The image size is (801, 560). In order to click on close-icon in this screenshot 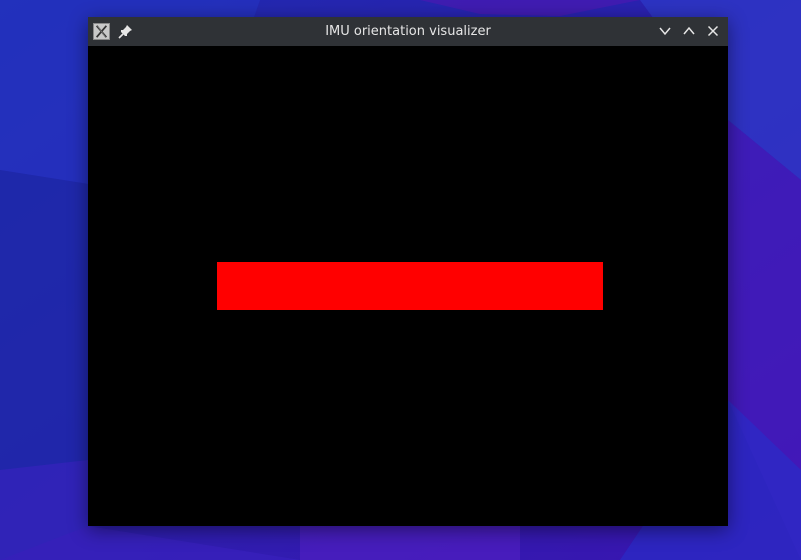, I will do `click(713, 31)`.